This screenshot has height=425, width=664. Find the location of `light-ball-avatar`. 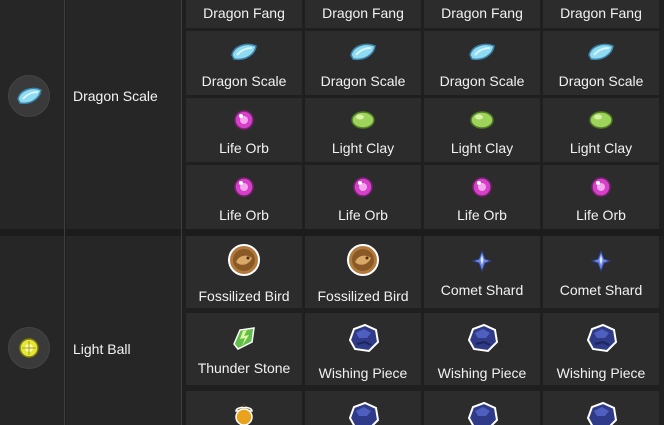

light-ball-avatar is located at coordinates (29, 348).